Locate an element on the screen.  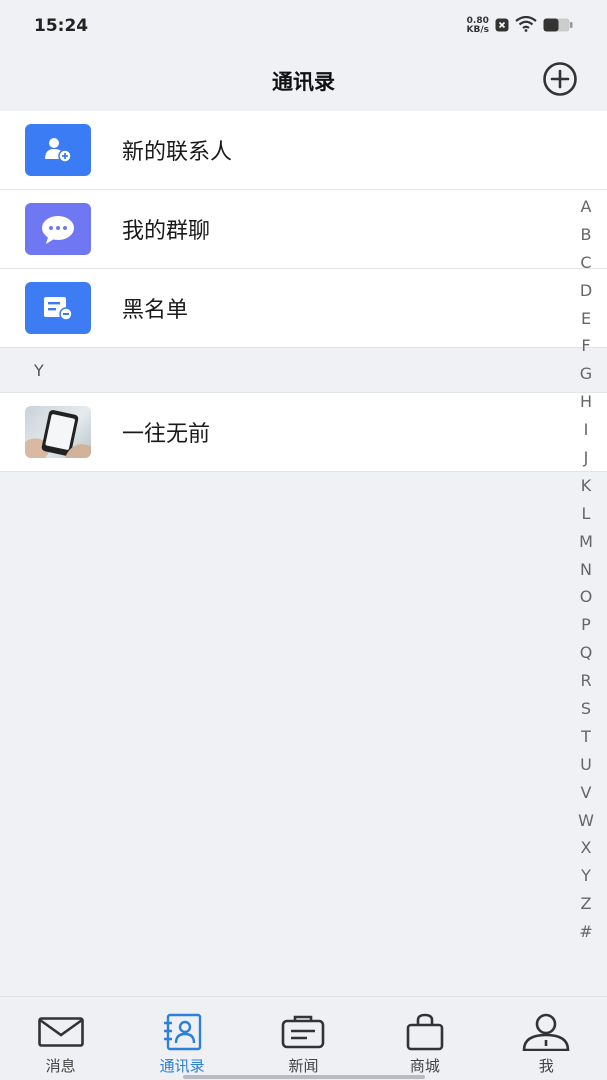
index-letter: O is located at coordinates (586, 597).